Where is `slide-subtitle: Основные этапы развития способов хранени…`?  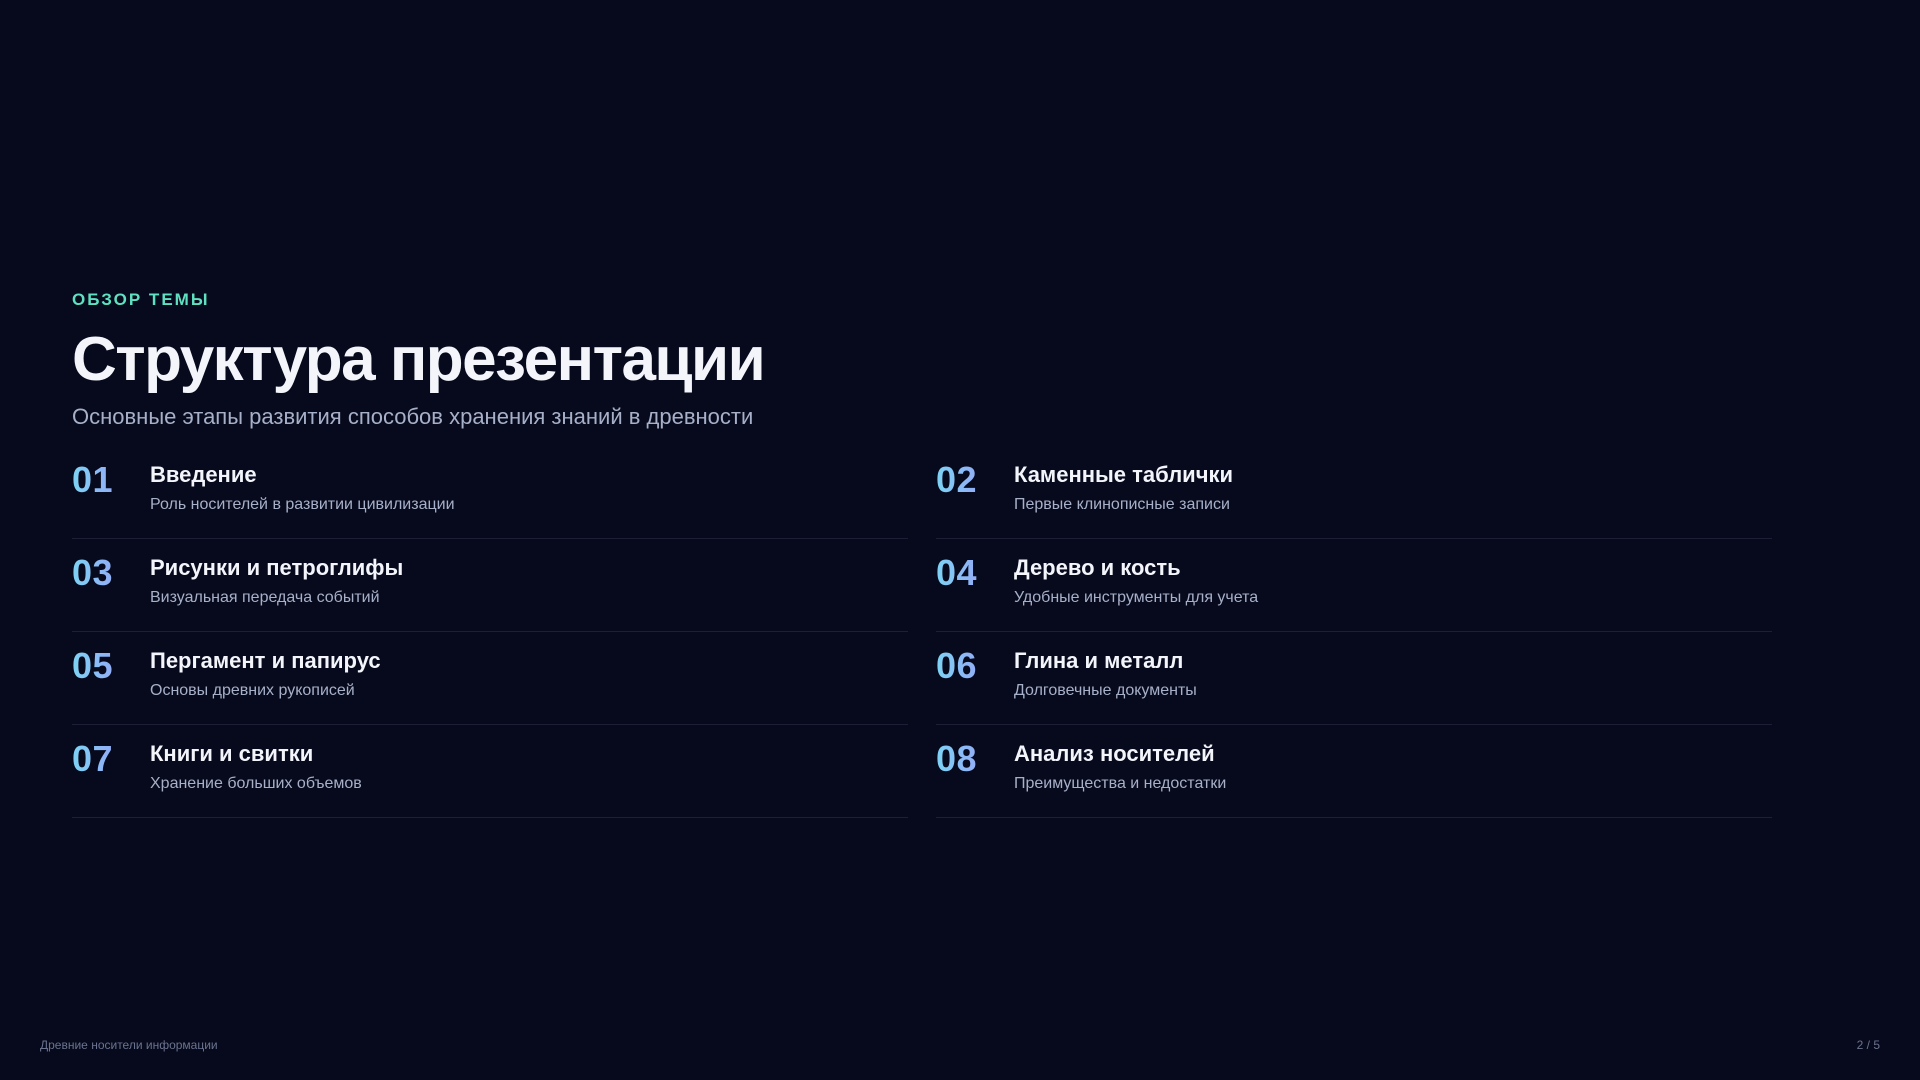 slide-subtitle: Основные этапы развития способов хранени… is located at coordinates (413, 416).